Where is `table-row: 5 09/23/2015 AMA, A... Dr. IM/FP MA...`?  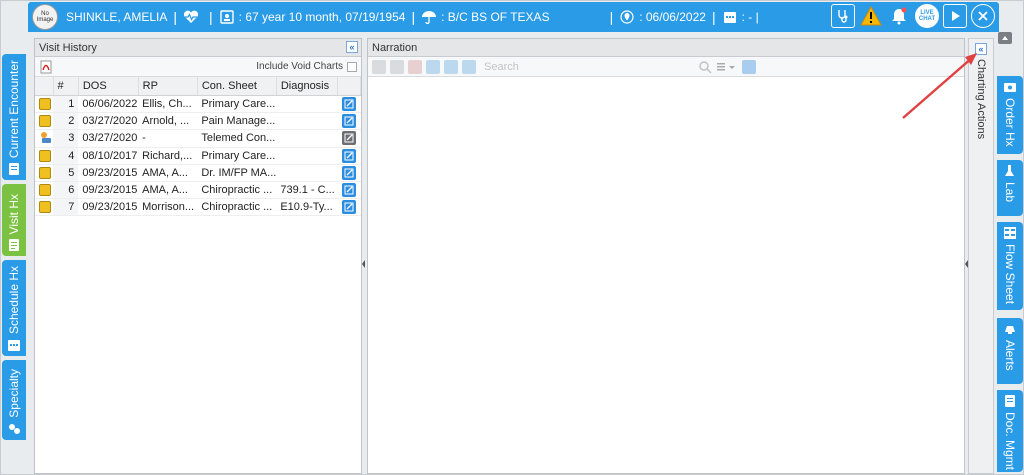
table-row: 5 09/23/2015 AMA, A... Dr. IM/FP MA... is located at coordinates (198, 173).